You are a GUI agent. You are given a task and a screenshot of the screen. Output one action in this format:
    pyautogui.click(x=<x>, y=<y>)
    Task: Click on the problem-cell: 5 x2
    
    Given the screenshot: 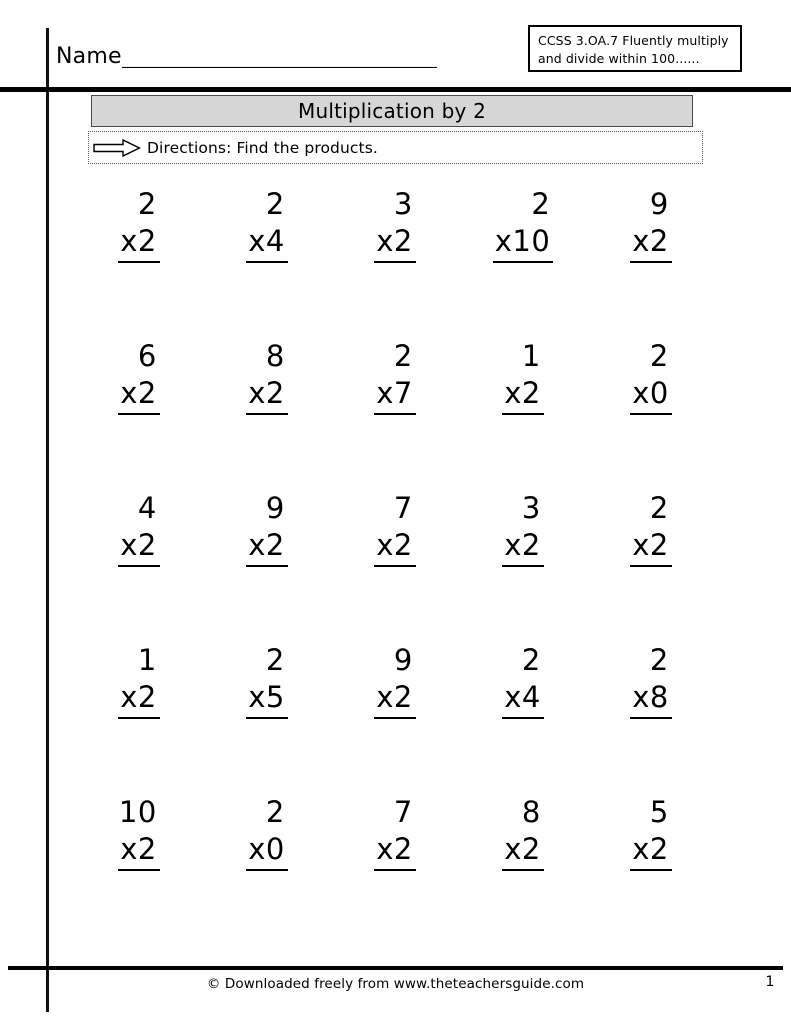 What is the action you would take?
    pyautogui.click(x=651, y=870)
    